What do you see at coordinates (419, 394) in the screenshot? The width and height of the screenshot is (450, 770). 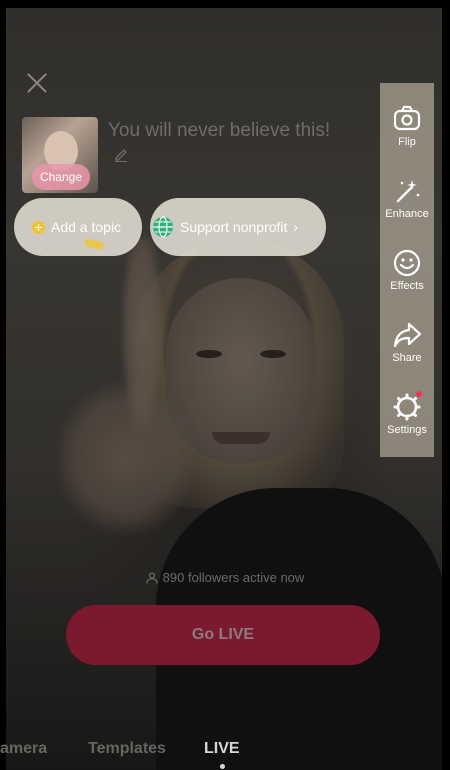 I see `notification-dot` at bounding box center [419, 394].